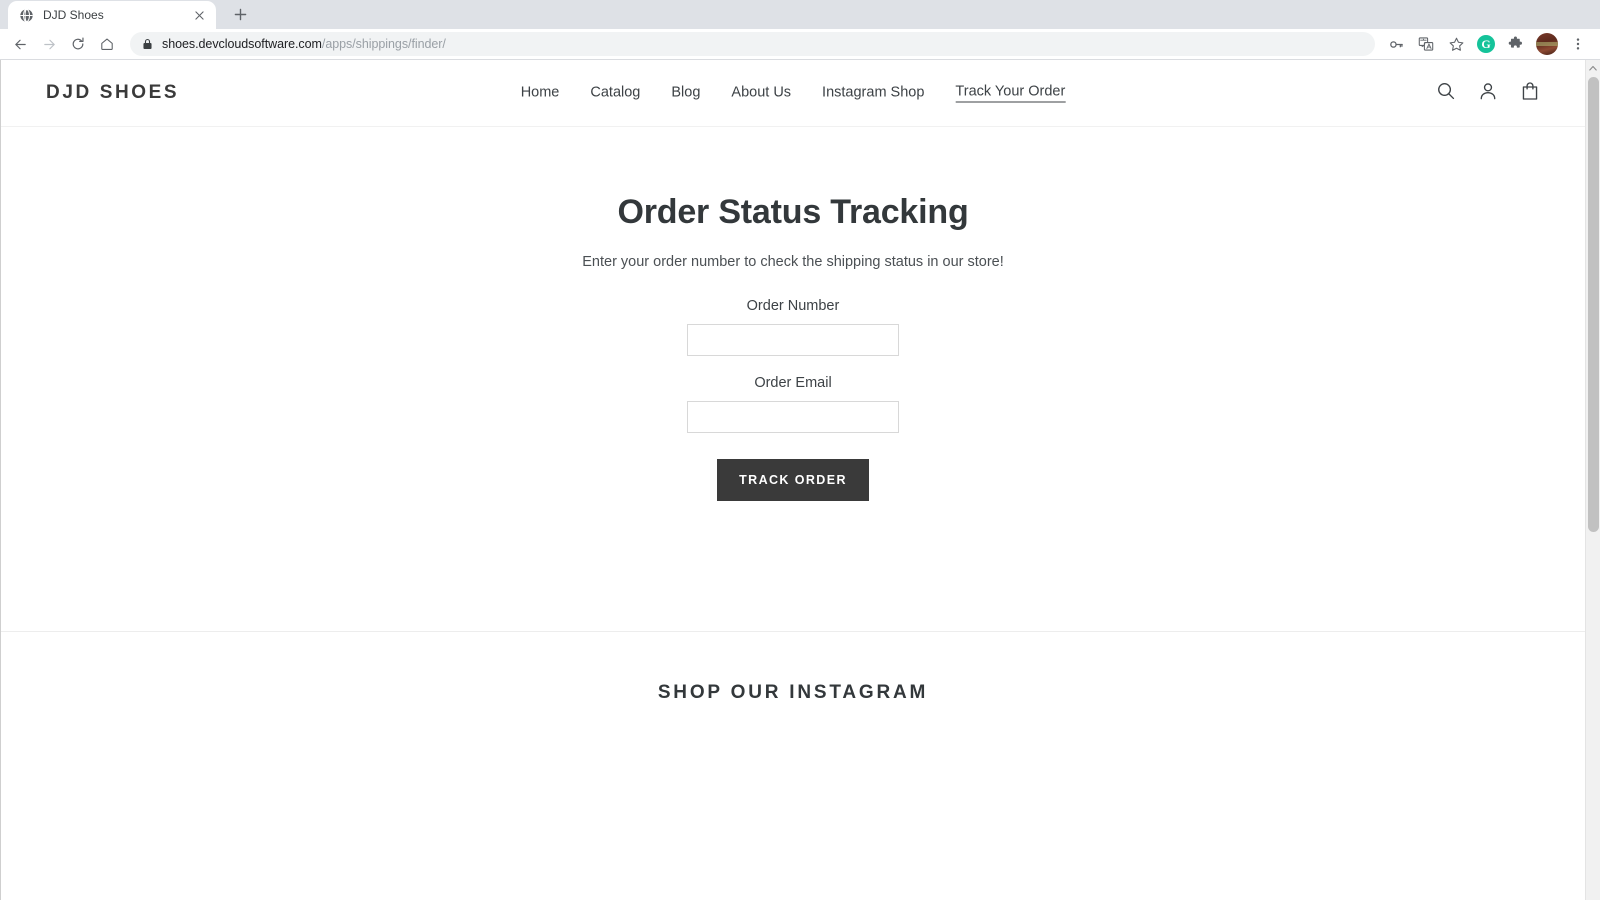 This screenshot has height=900, width=1600. I want to click on translate-icon, so click(1426, 44).